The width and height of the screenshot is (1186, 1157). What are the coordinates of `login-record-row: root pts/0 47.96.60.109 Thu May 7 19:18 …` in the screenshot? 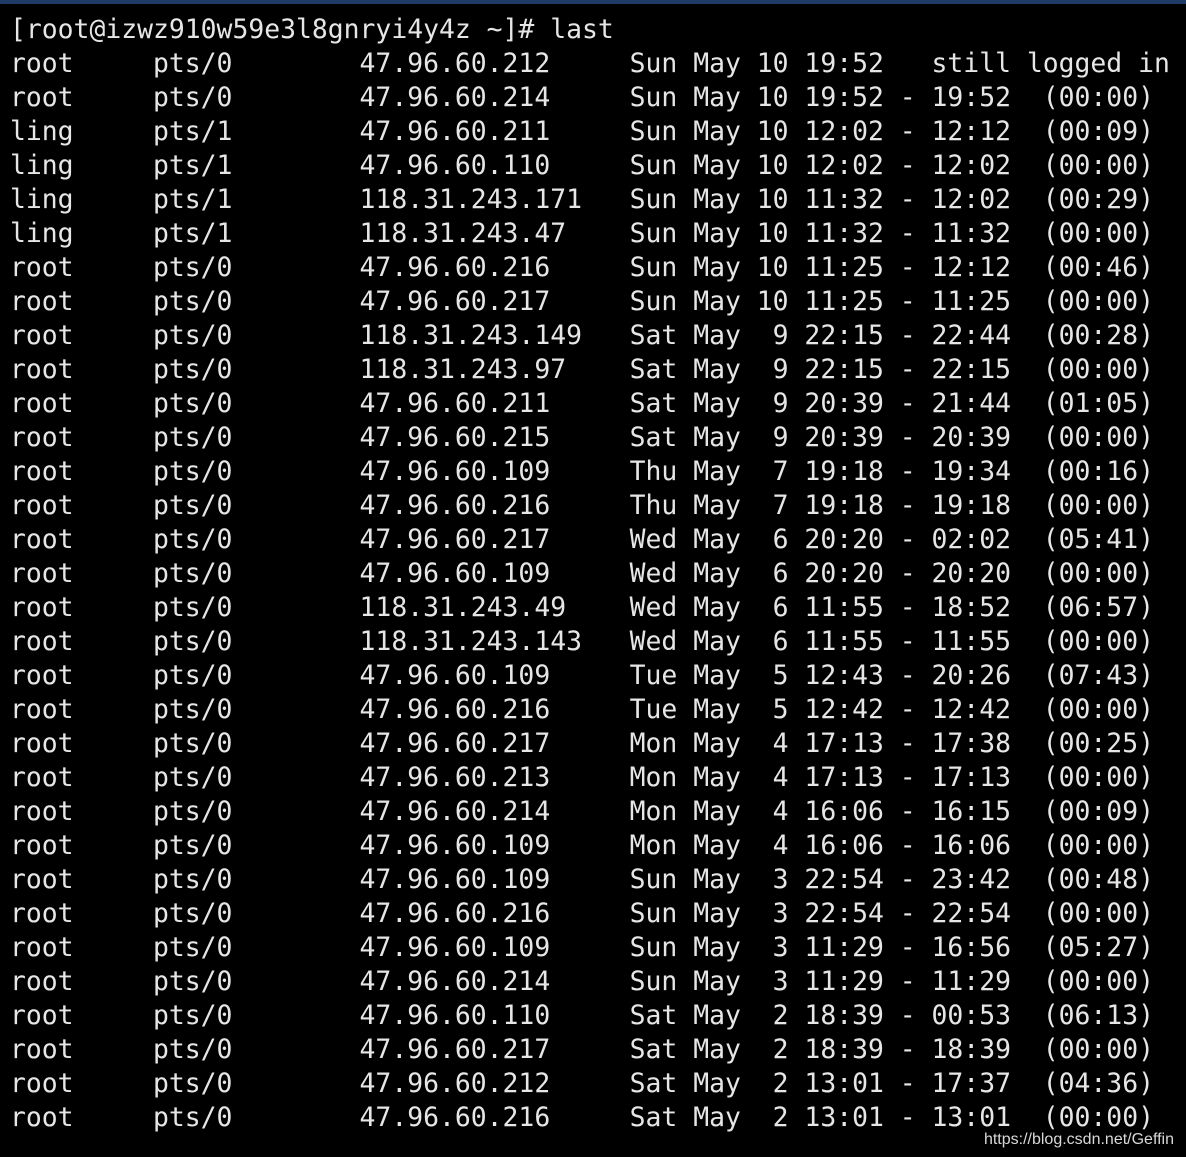 It's located at (582, 471).